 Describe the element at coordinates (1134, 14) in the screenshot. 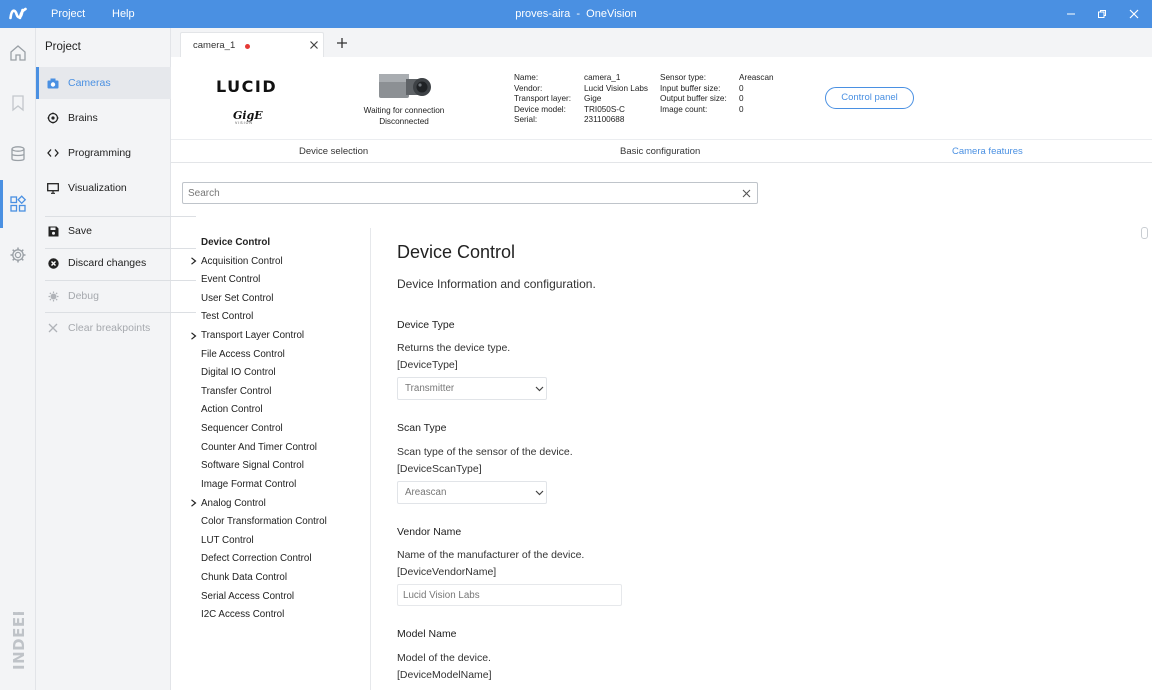

I see `close-window-button` at that location.